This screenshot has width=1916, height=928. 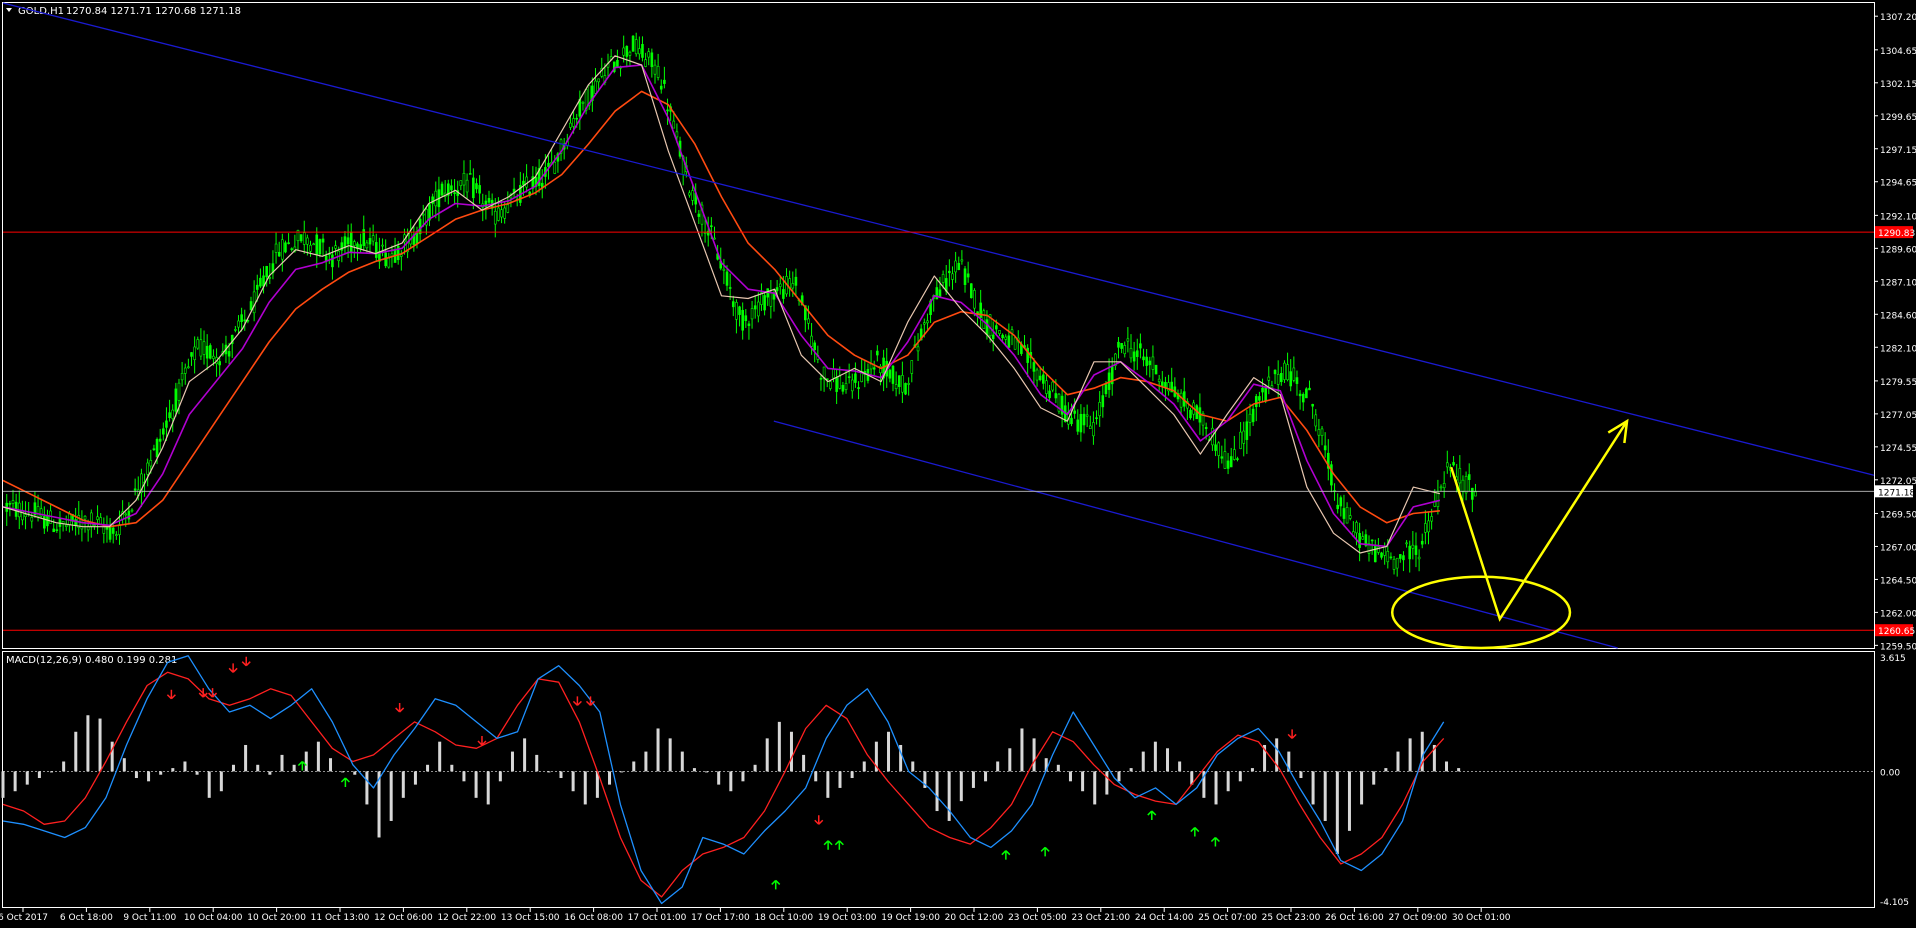 I want to click on price-tick-label: 1297.15, so click(x=1898, y=151).